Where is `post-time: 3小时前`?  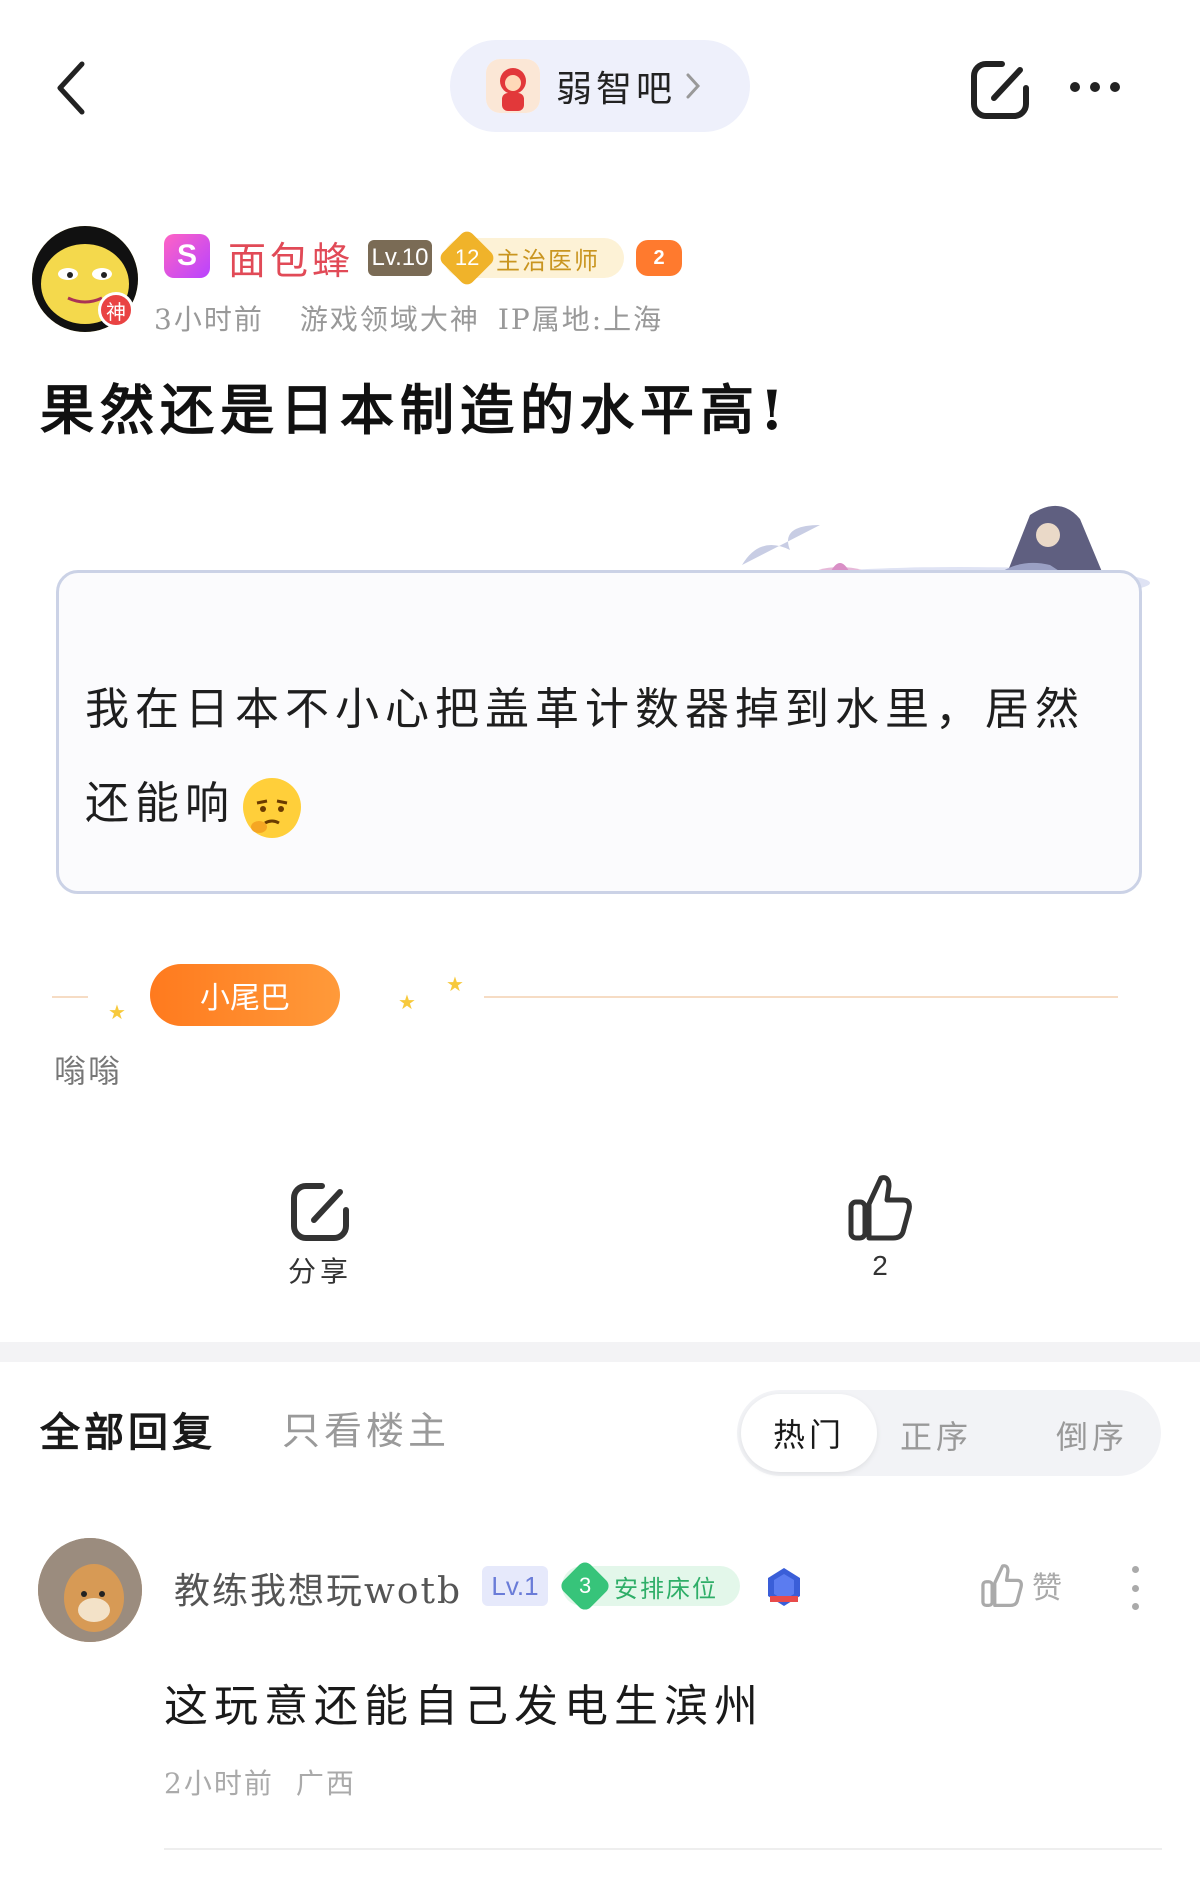 post-time: 3小时前 is located at coordinates (209, 319).